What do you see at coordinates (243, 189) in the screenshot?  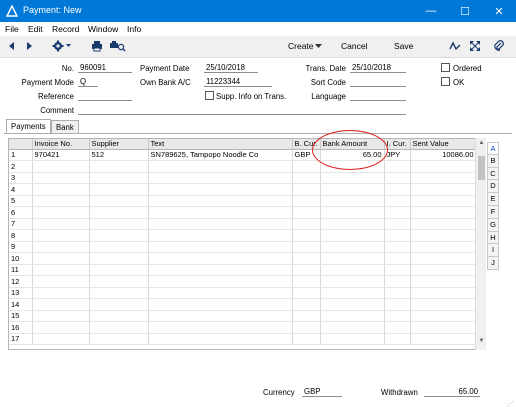 I see `table-row: 4` at bounding box center [243, 189].